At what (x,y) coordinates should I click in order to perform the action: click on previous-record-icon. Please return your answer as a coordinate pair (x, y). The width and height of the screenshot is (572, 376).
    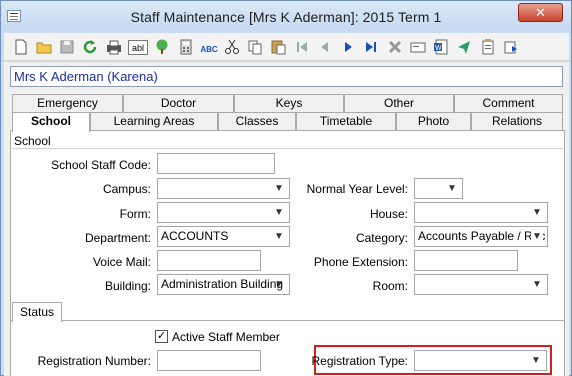
    Looking at the image, I should click on (325, 47).